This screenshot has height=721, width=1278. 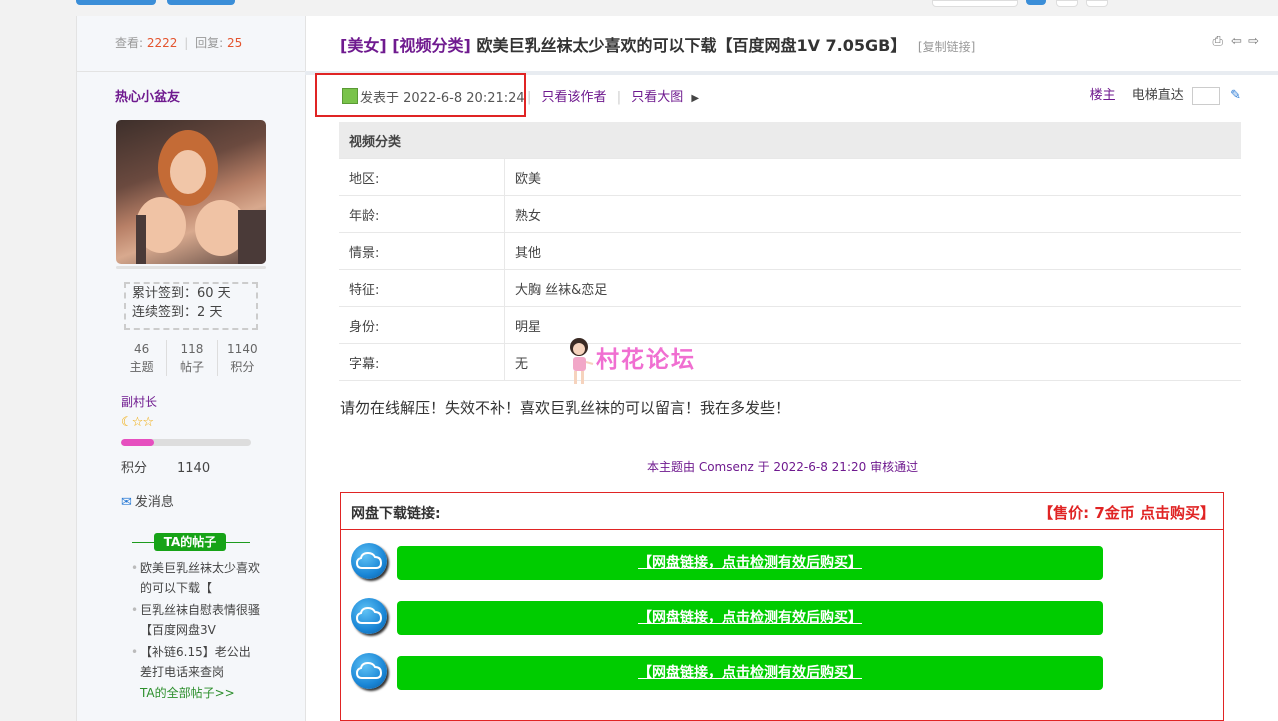 I want to click on count-value: 118, so click(x=192, y=349).